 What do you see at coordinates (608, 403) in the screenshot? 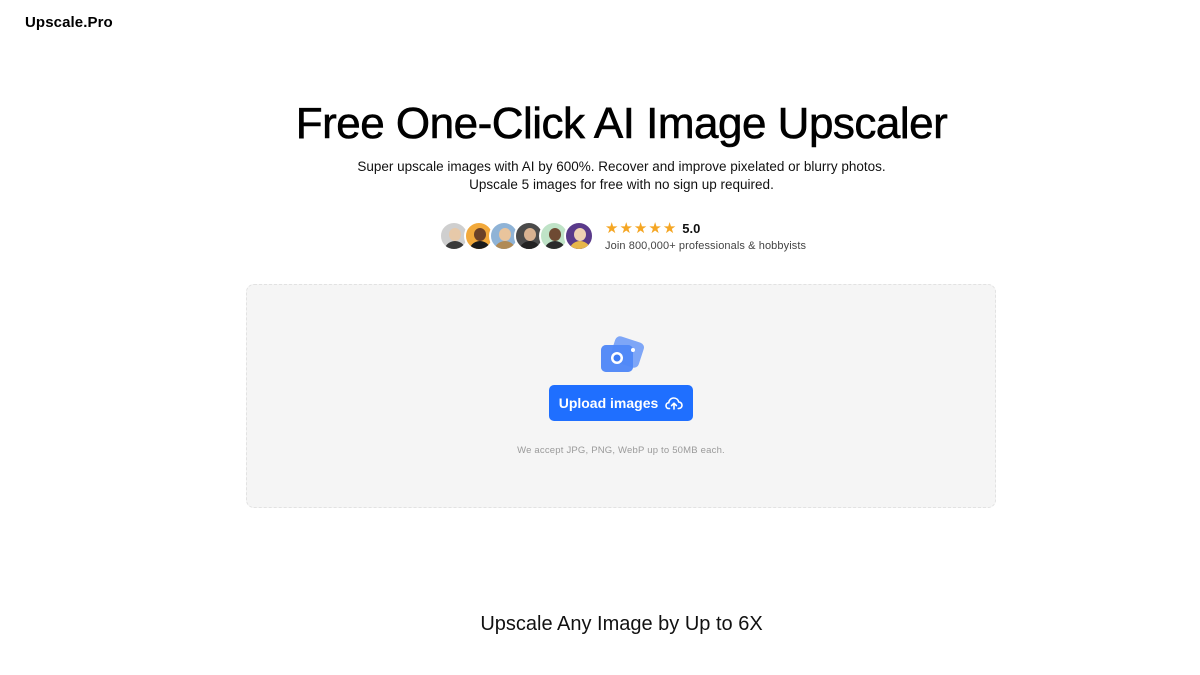
I see `upload-button-label: Upload images` at bounding box center [608, 403].